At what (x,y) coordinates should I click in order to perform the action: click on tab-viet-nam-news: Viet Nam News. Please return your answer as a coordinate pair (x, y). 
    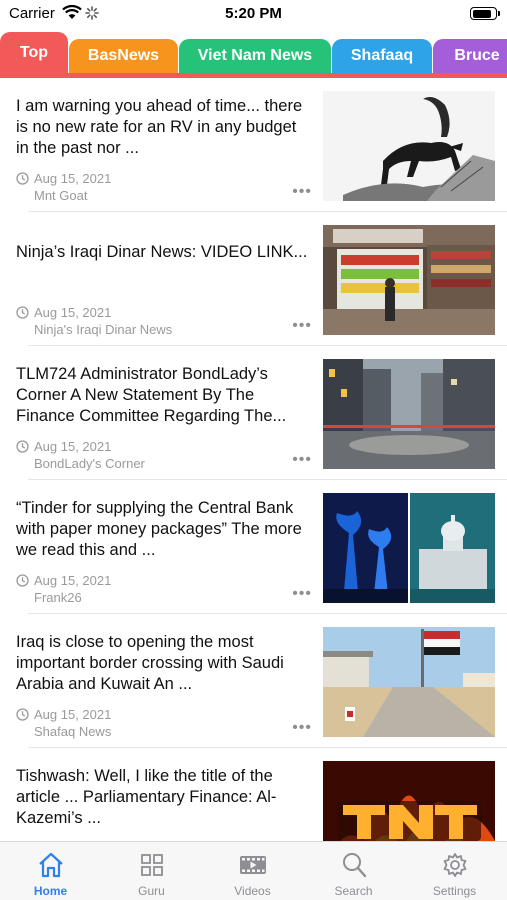
    Looking at the image, I should click on (255, 56).